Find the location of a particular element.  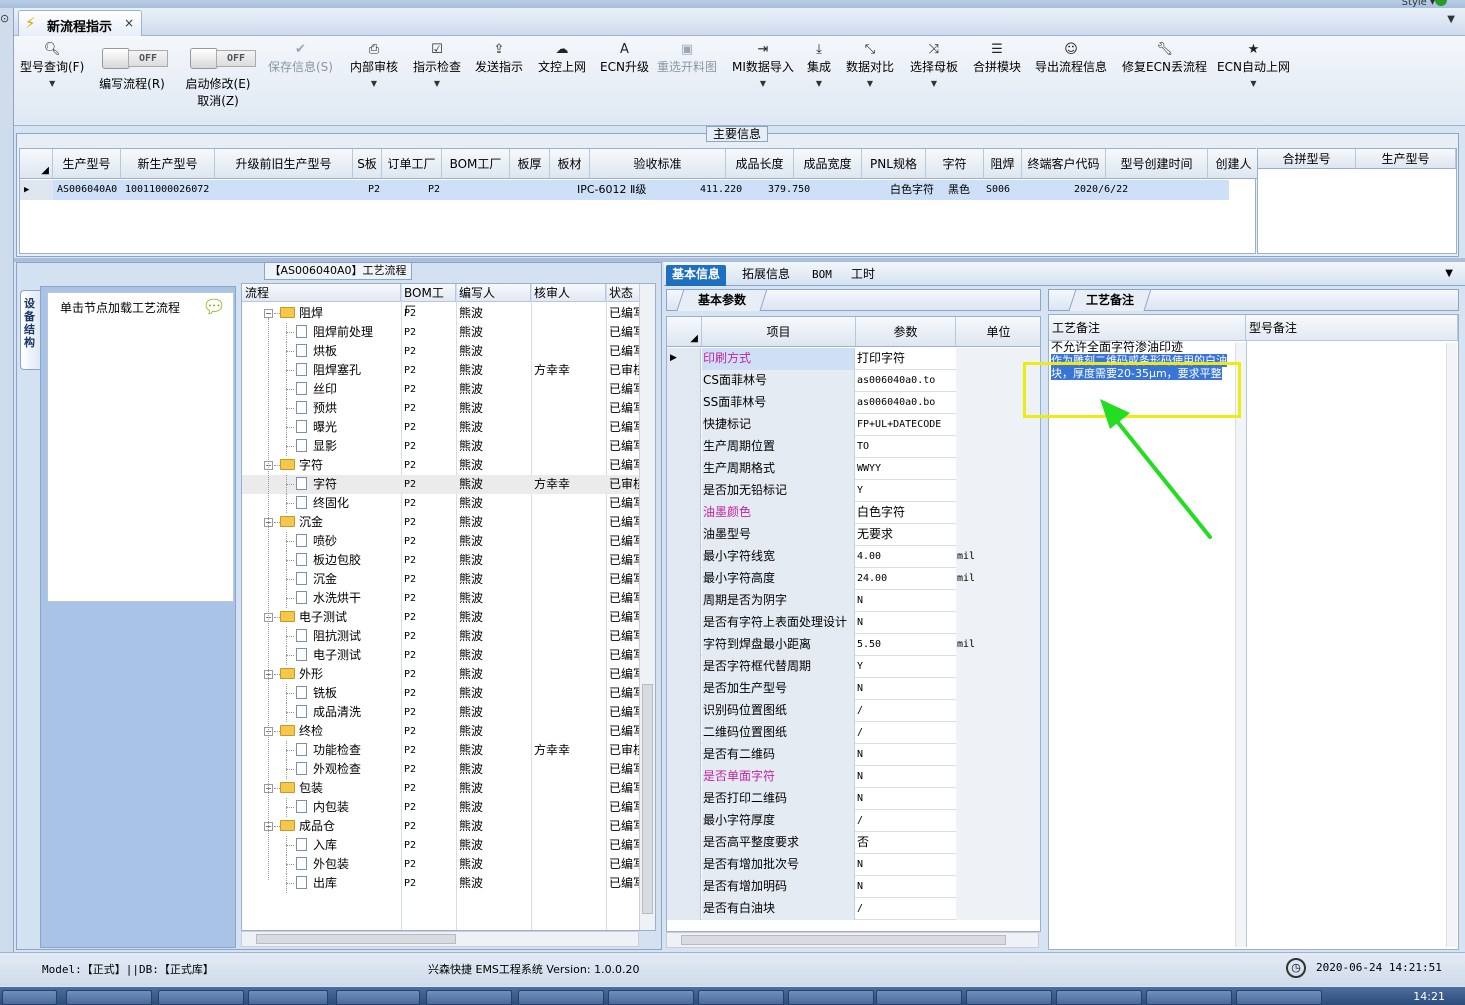

param-row: 油墨型号 无要求 is located at coordinates (853, 535).